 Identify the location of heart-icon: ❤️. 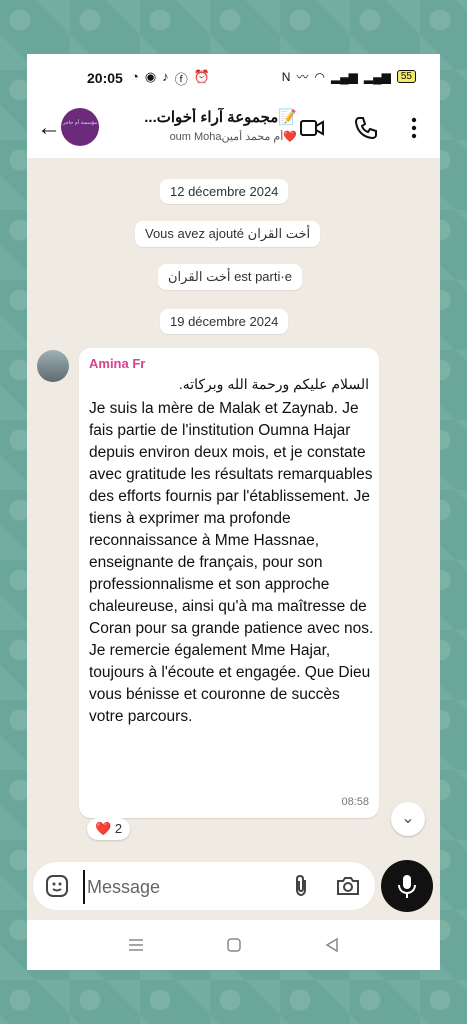
(103, 828).